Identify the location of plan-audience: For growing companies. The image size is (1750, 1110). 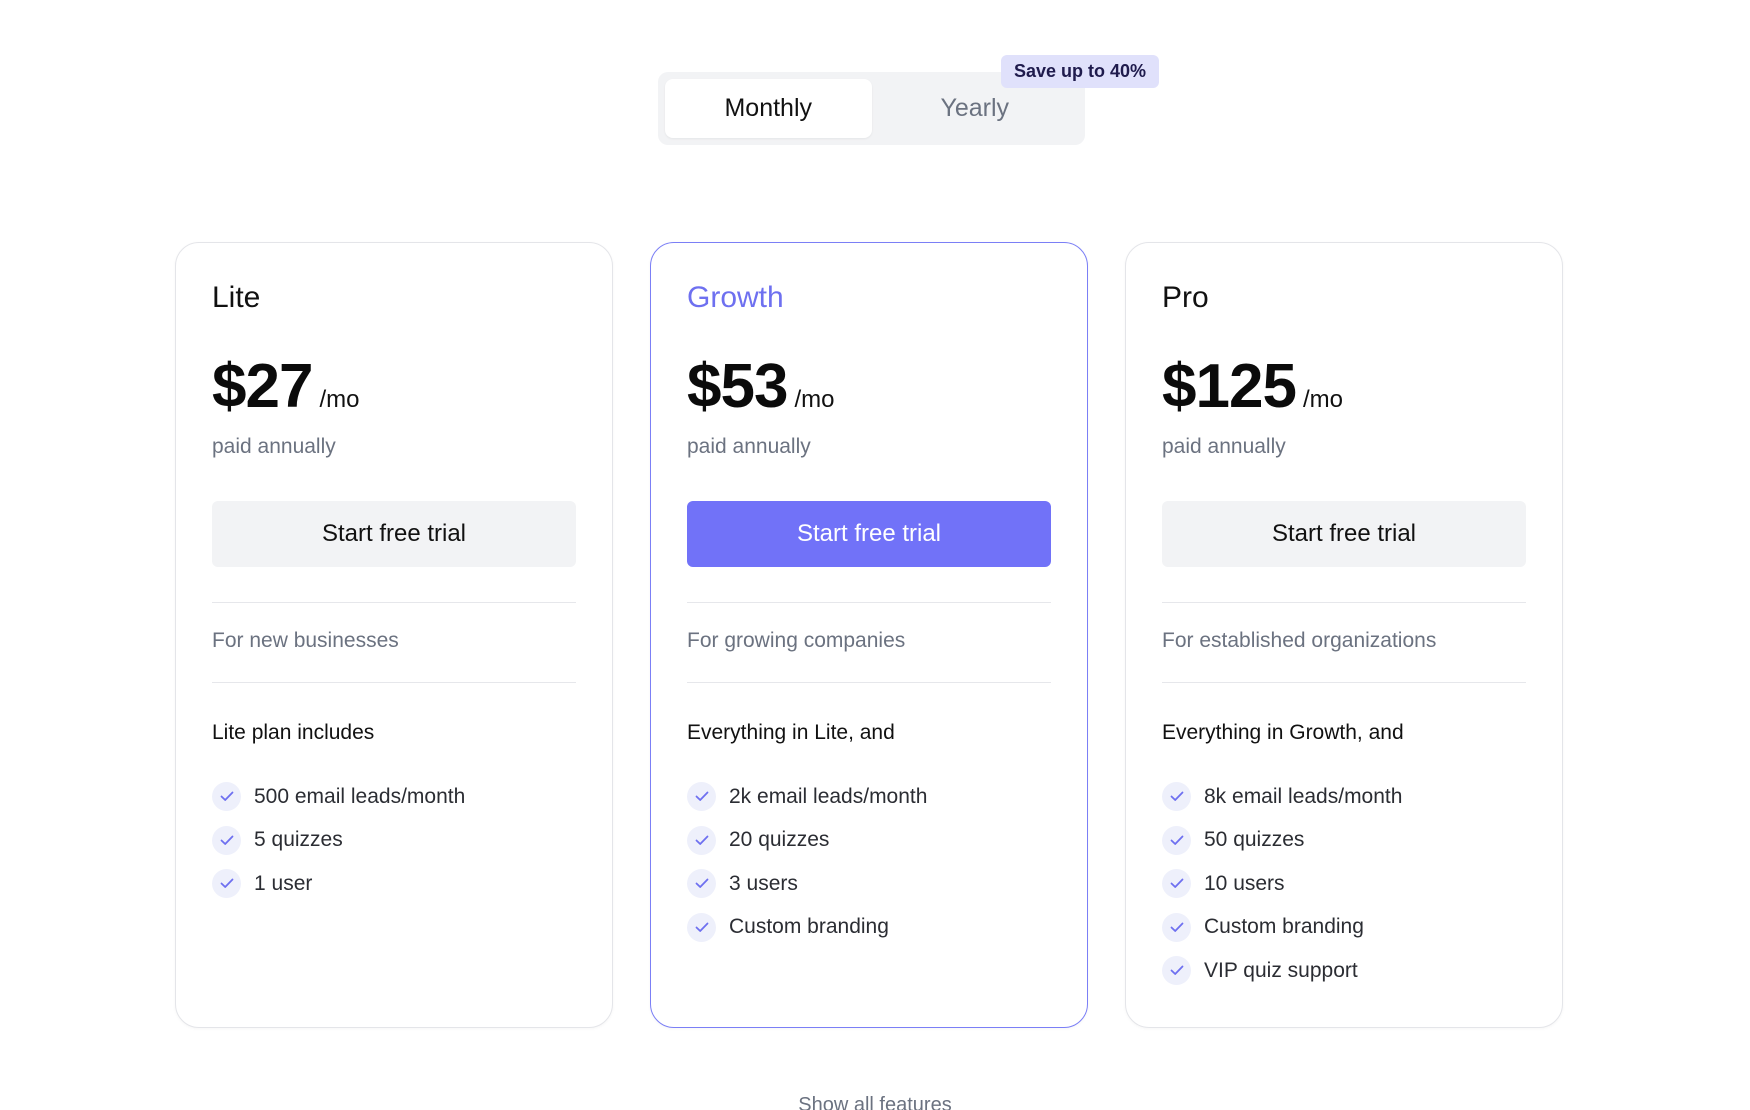
(796, 640).